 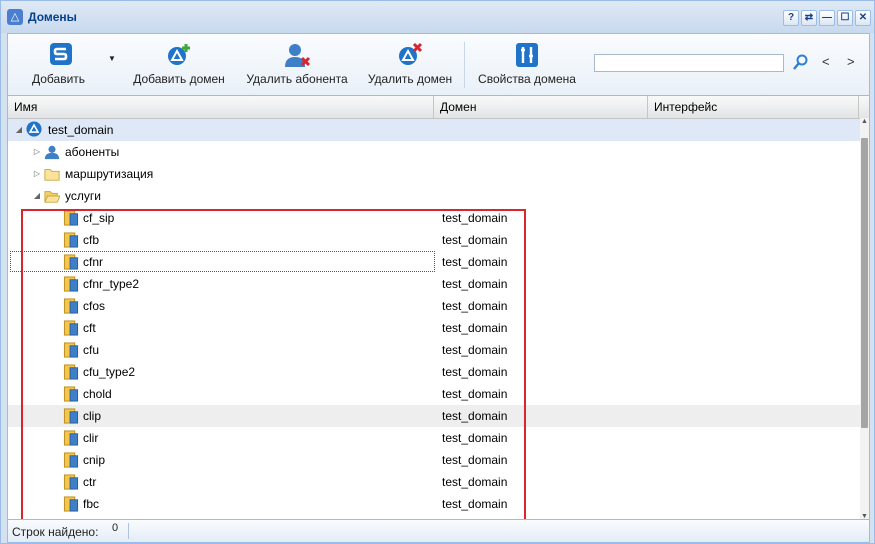 I want to click on service-name: clir, so click(x=91, y=438).